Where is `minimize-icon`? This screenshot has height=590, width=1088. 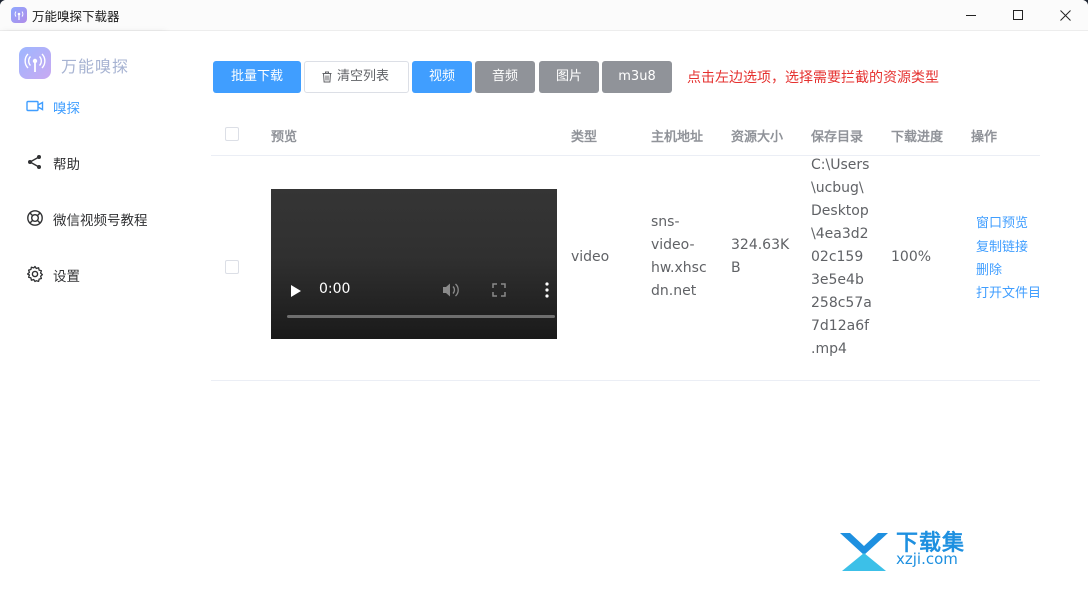 minimize-icon is located at coordinates (971, 15).